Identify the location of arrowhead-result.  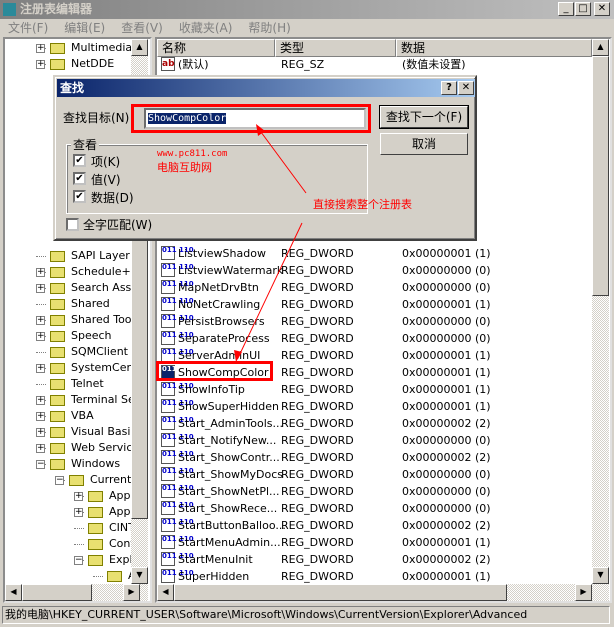
(238, 356).